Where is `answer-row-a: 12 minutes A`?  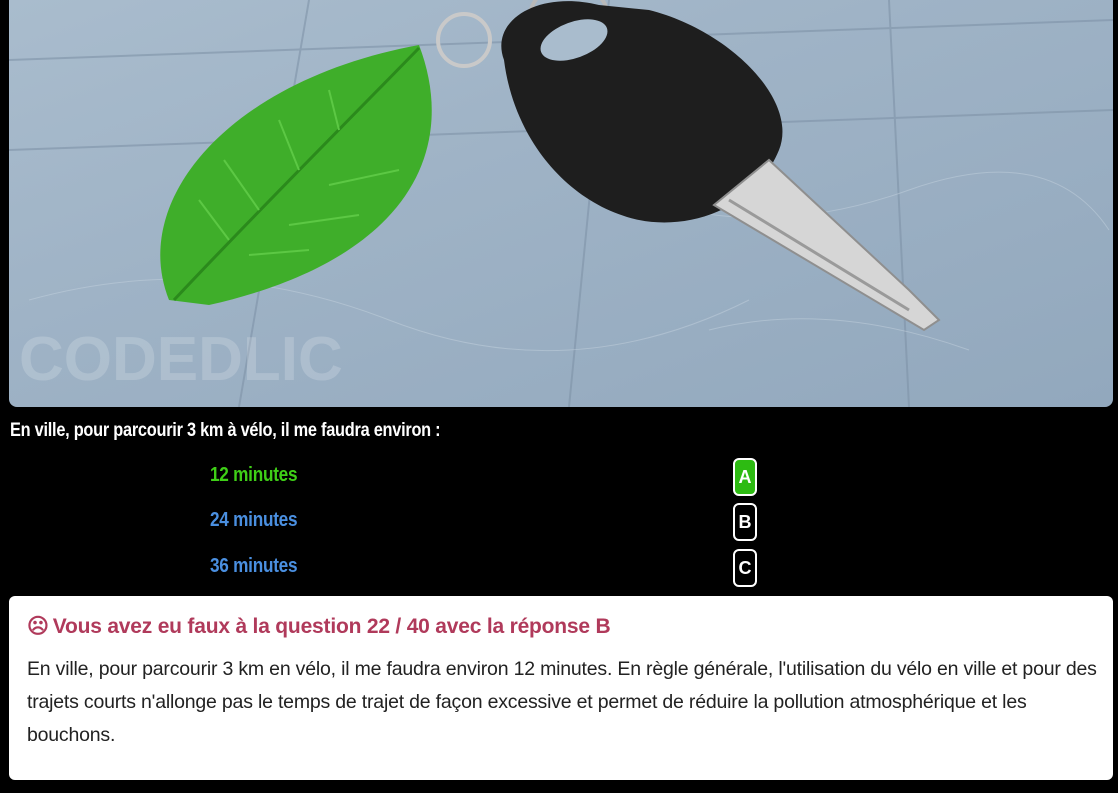
answer-row-a: 12 minutes A is located at coordinates (559, 476).